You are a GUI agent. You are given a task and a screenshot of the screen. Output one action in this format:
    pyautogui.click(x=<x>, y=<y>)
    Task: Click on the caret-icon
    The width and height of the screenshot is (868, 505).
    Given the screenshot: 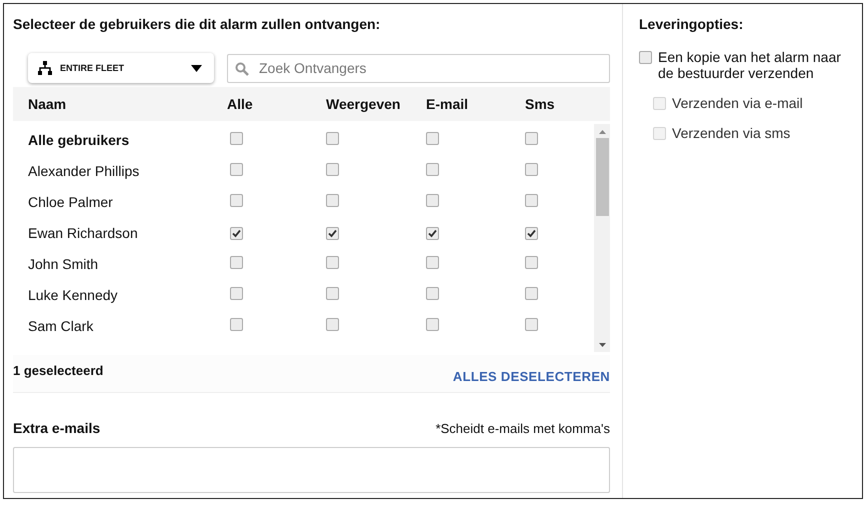 What is the action you would take?
    pyautogui.click(x=196, y=68)
    